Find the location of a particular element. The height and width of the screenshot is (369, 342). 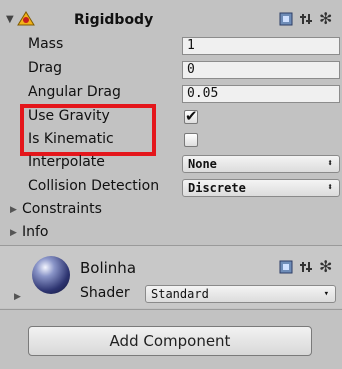

add-component-button: Add Component is located at coordinates (170, 341).